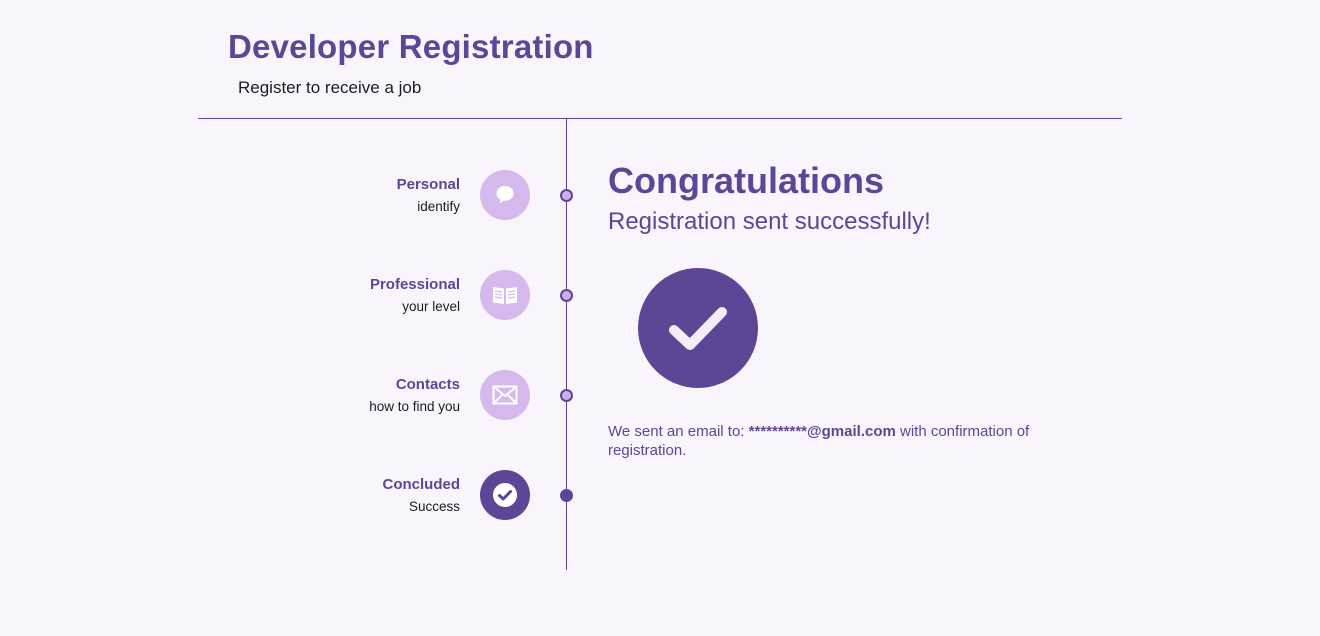  I want to click on congrats-title: Congratulations, so click(746, 180).